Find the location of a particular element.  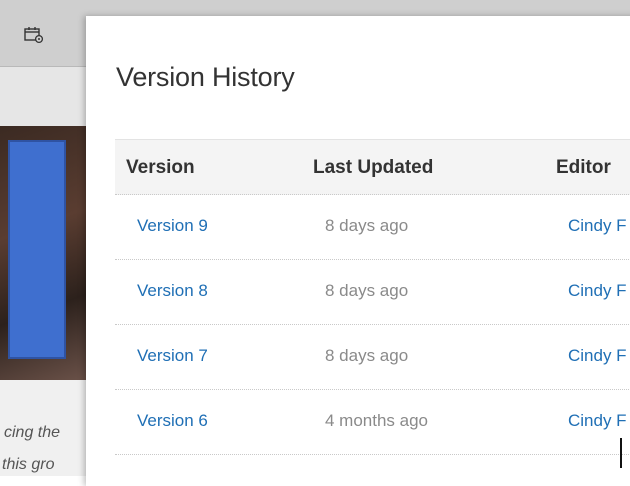

text-cursor is located at coordinates (621, 453).